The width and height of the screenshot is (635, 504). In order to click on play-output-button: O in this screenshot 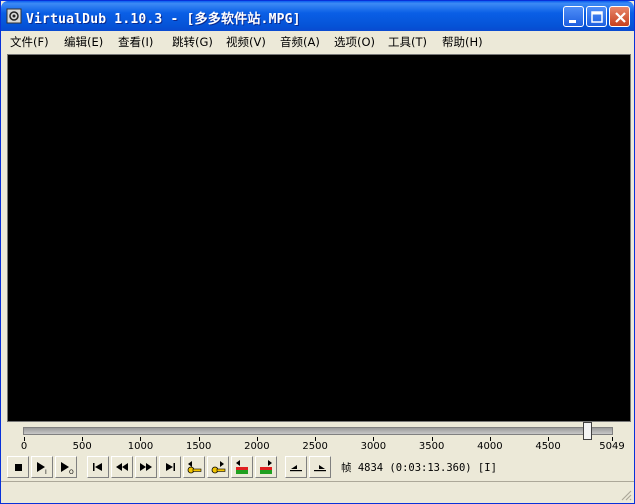, I will do `click(66, 467)`.